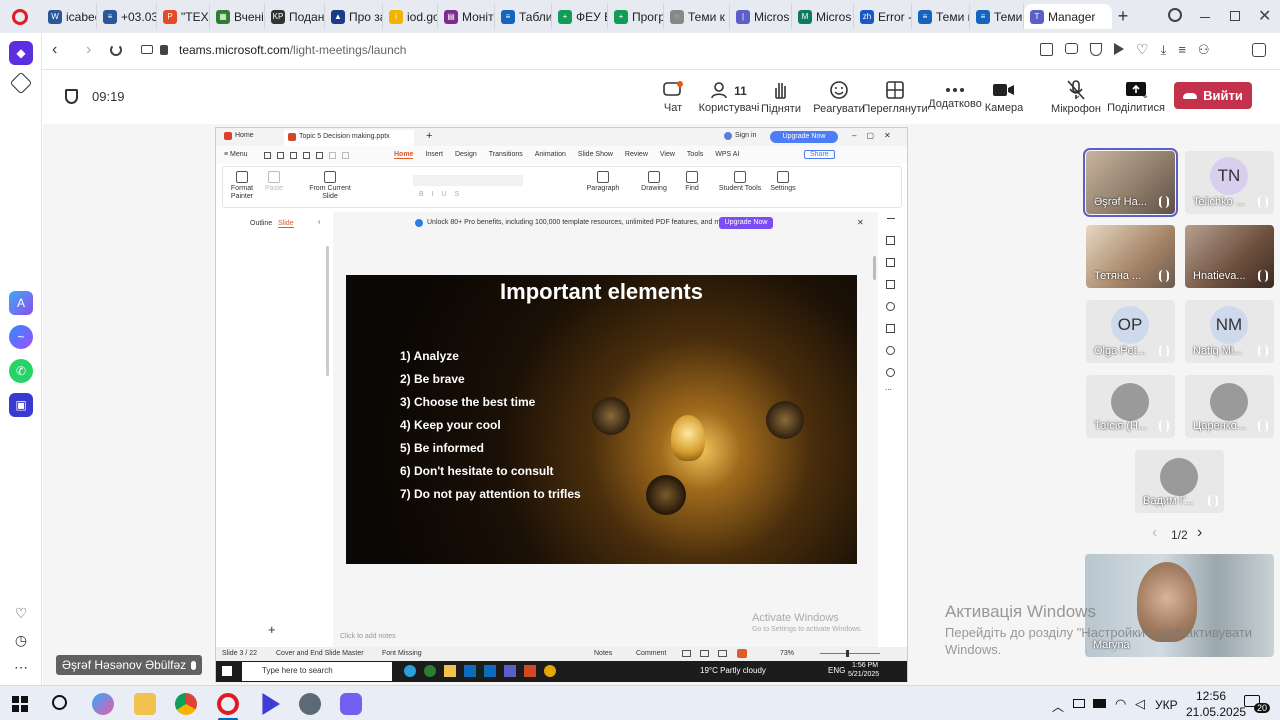  I want to click on wps-upgrade-button: Upgrade Now, so click(804, 137).